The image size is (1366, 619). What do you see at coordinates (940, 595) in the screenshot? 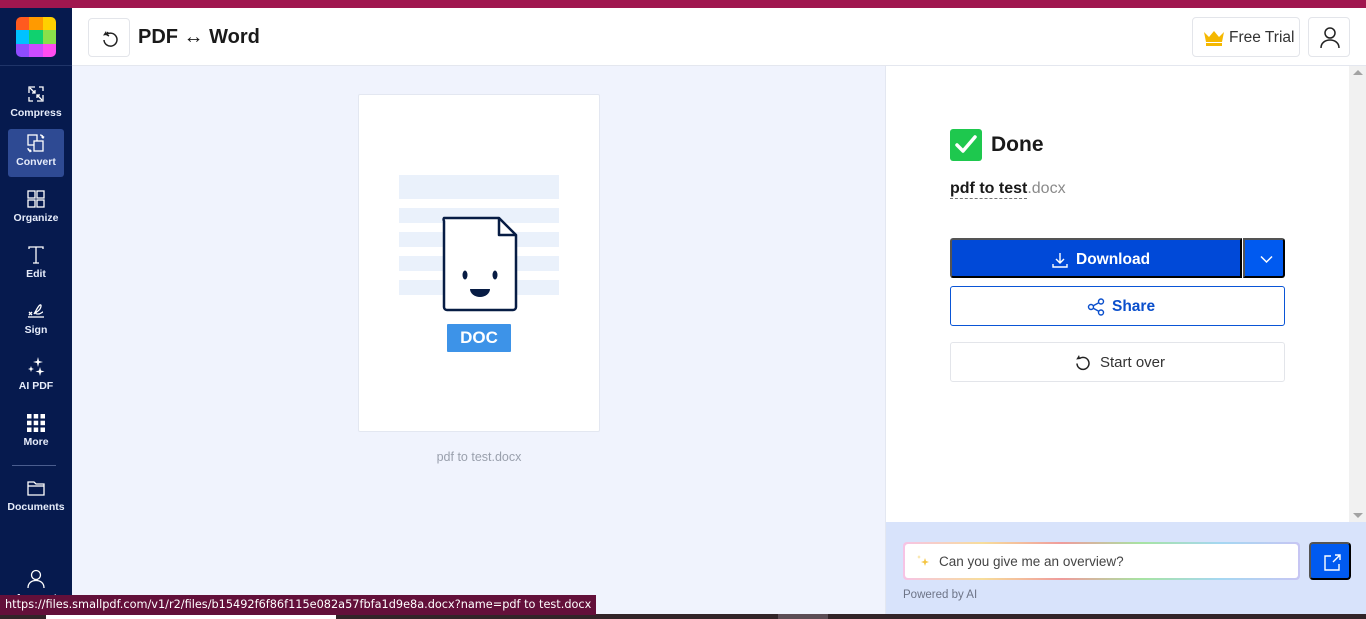
I see `powered-by-ai-label: Powered by AI` at bounding box center [940, 595].